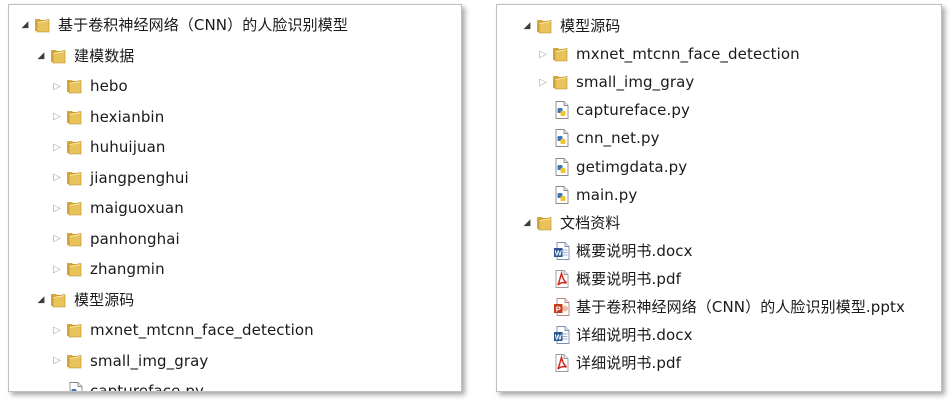 The width and height of the screenshot is (952, 404). What do you see at coordinates (104, 55) in the screenshot?
I see `tree-item-label: 建模数据` at bounding box center [104, 55].